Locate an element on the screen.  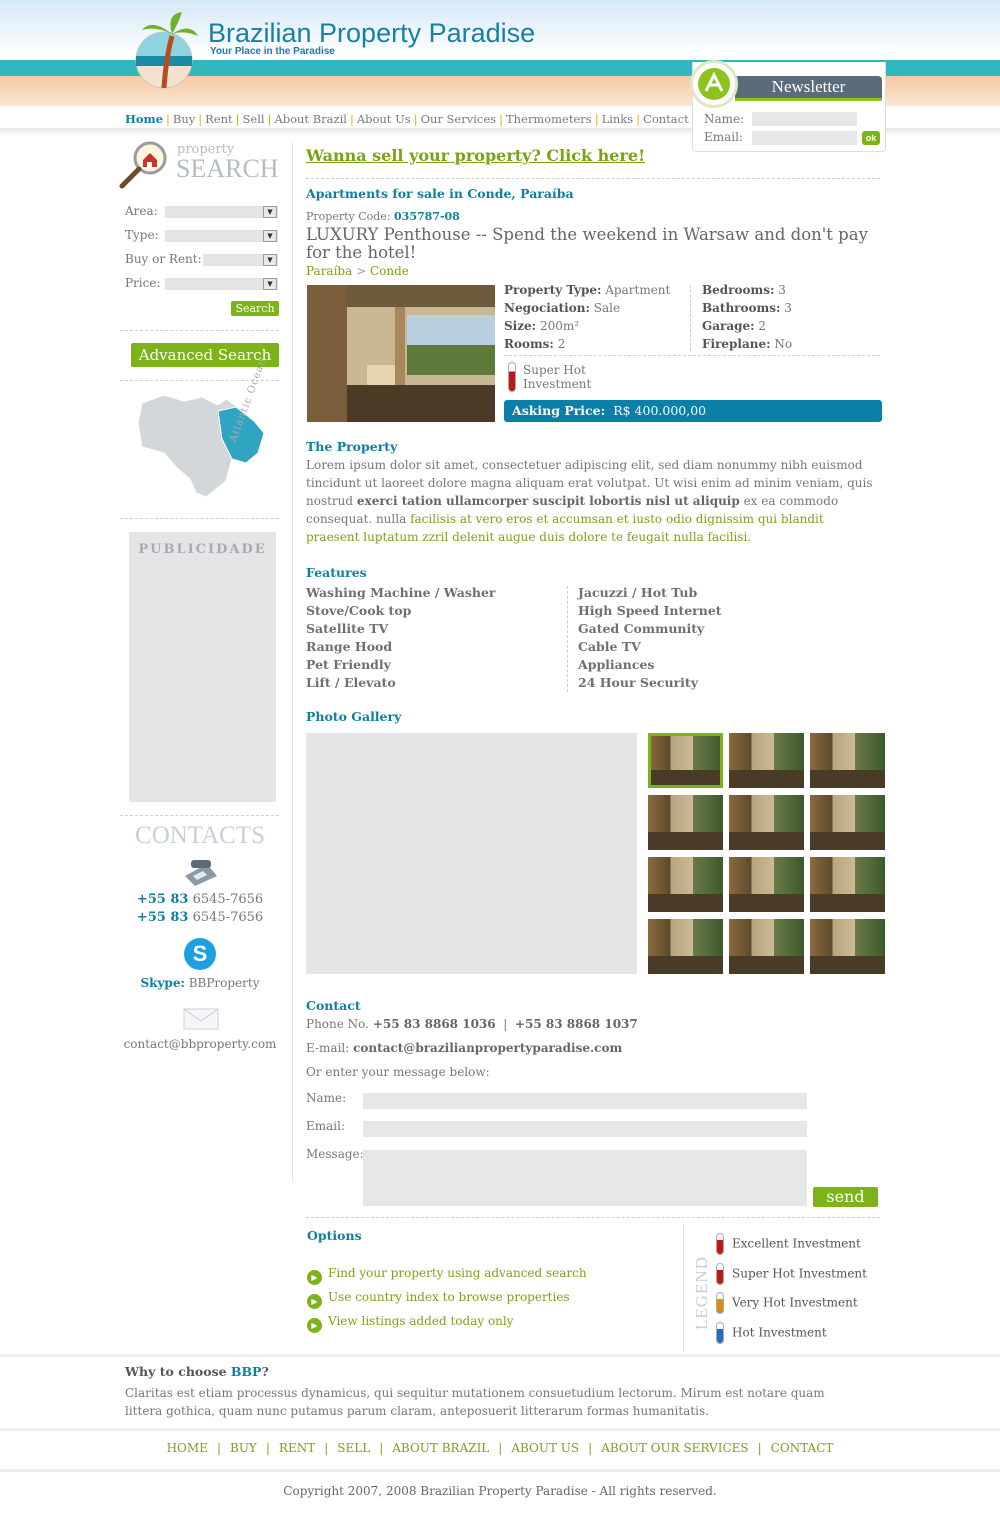
send-button: send is located at coordinates (845, 1197).